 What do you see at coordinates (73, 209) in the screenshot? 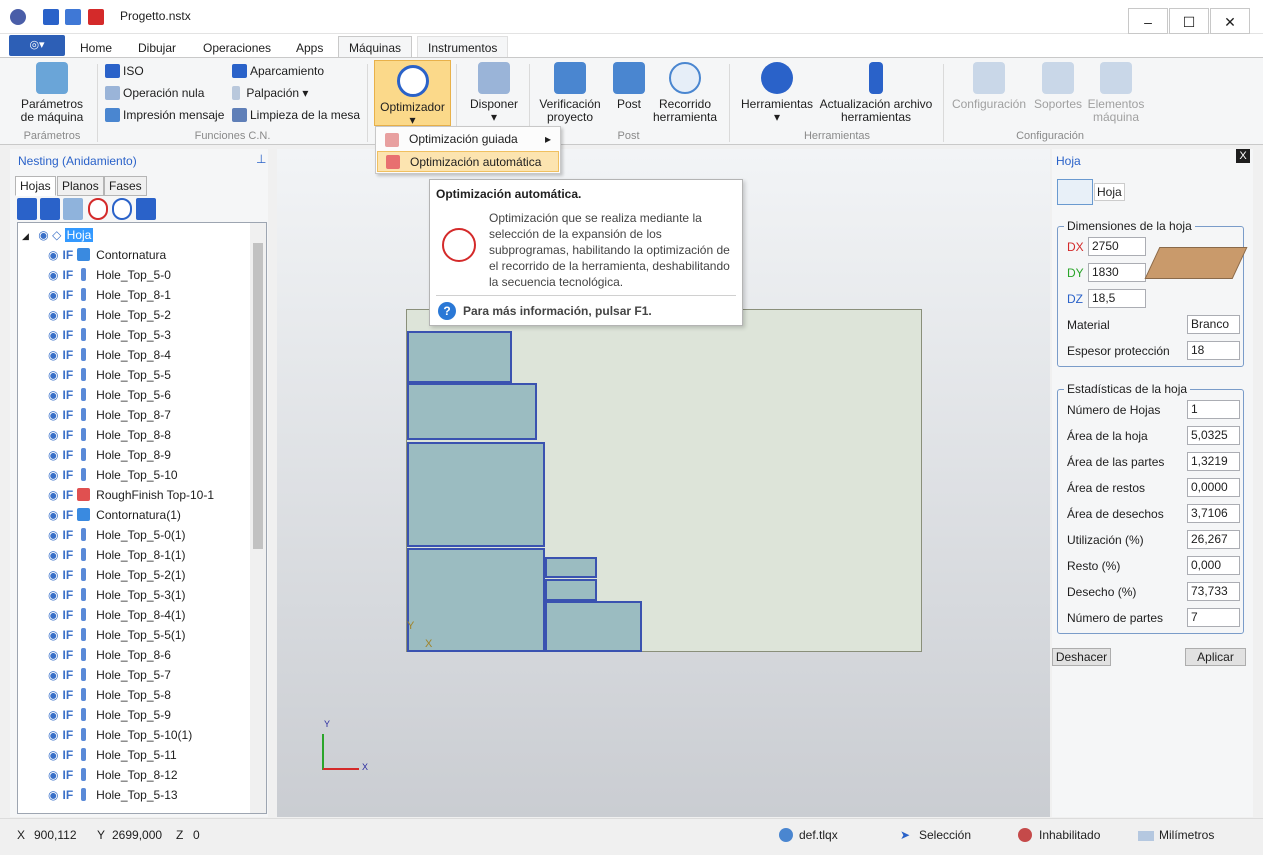
I see `edit-icon` at bounding box center [73, 209].